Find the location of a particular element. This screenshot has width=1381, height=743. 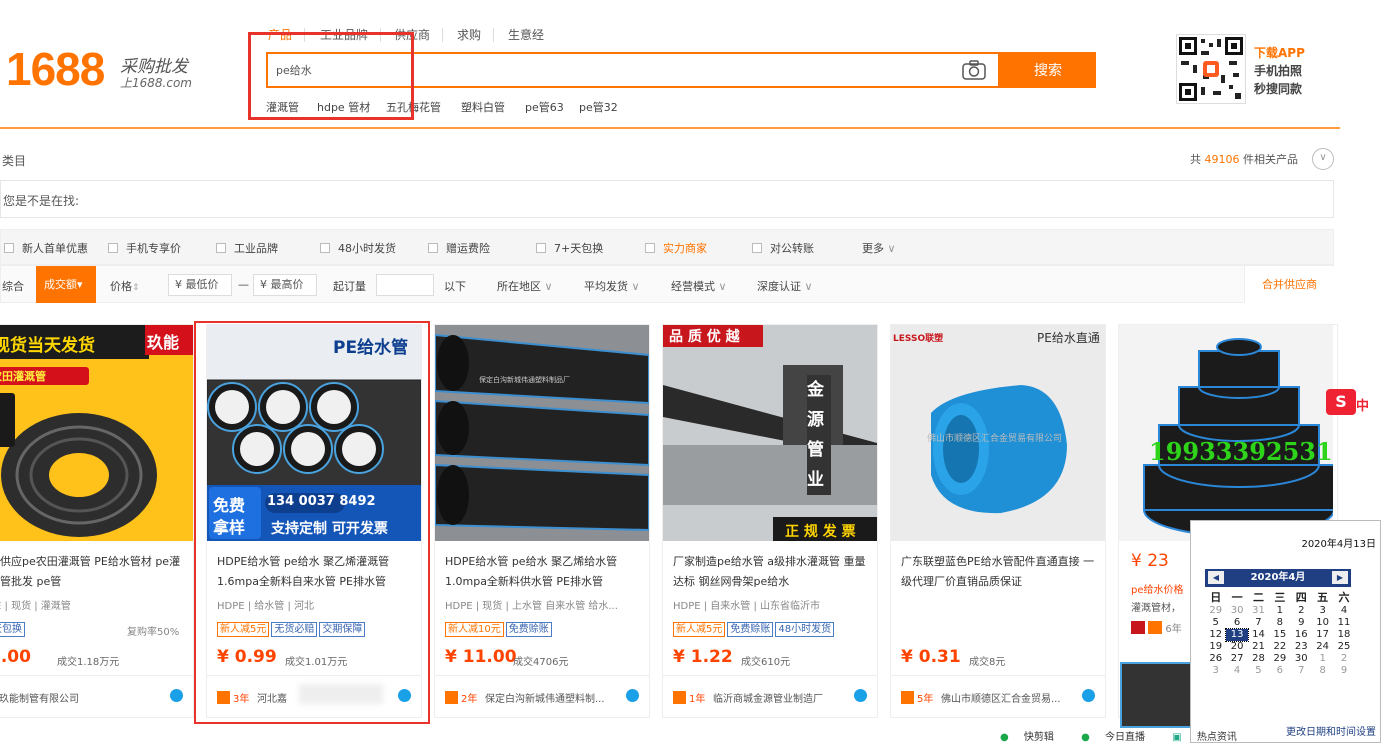

day: 10 is located at coordinates (1322, 623).